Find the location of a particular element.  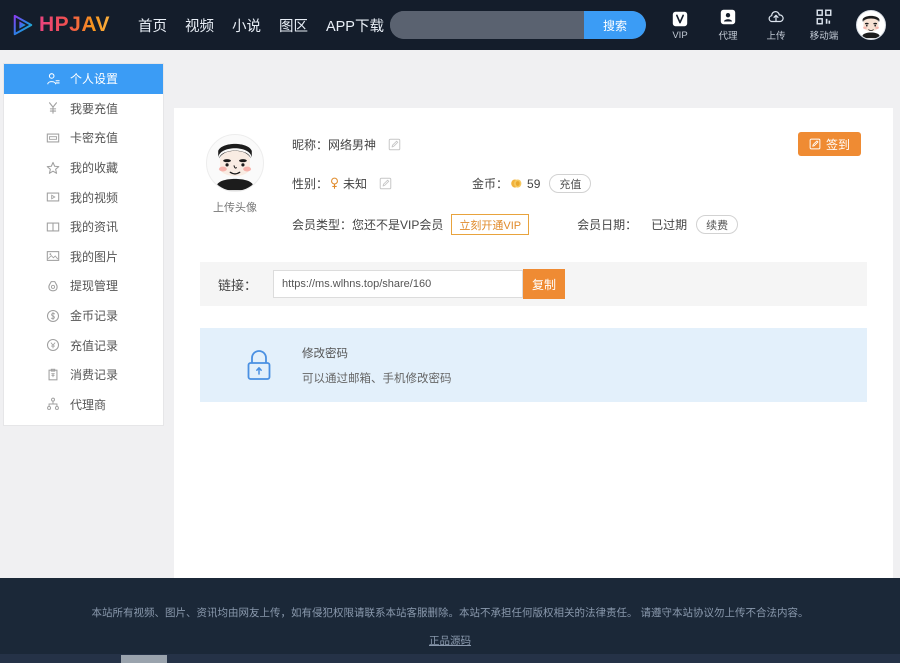

change-password-title: 修改密码 is located at coordinates (325, 353).